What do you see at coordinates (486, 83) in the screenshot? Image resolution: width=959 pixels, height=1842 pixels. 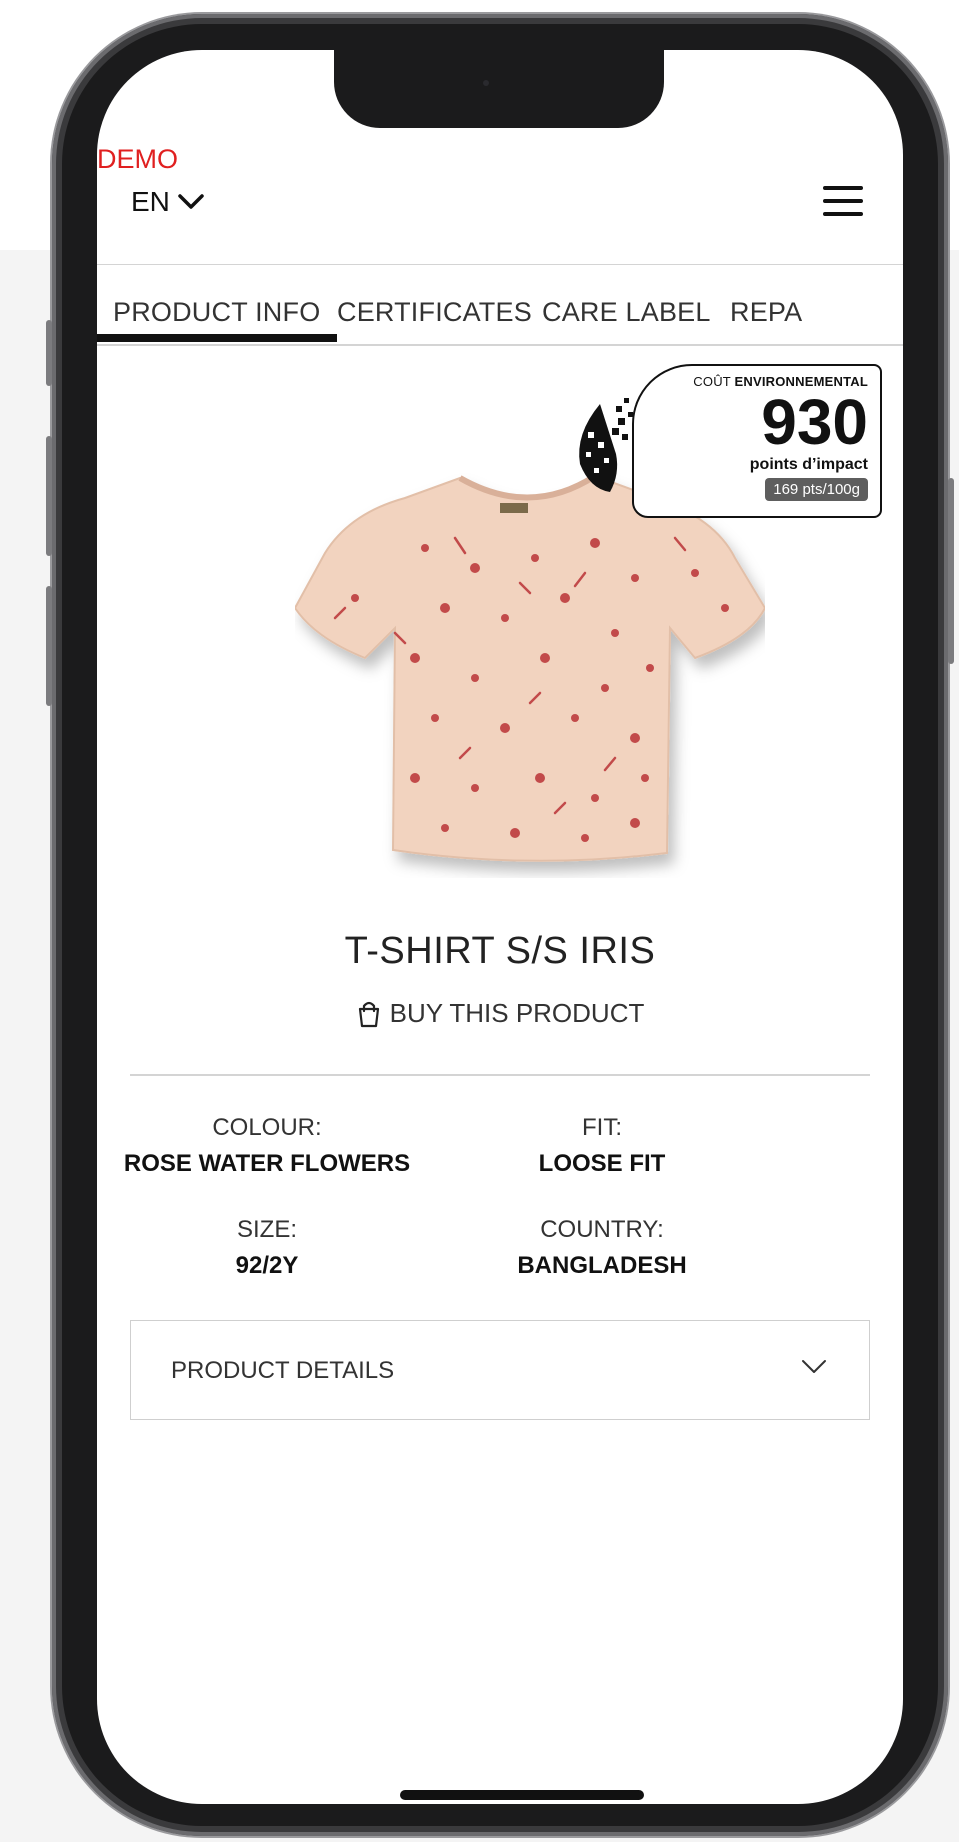 I see `camera-dot` at bounding box center [486, 83].